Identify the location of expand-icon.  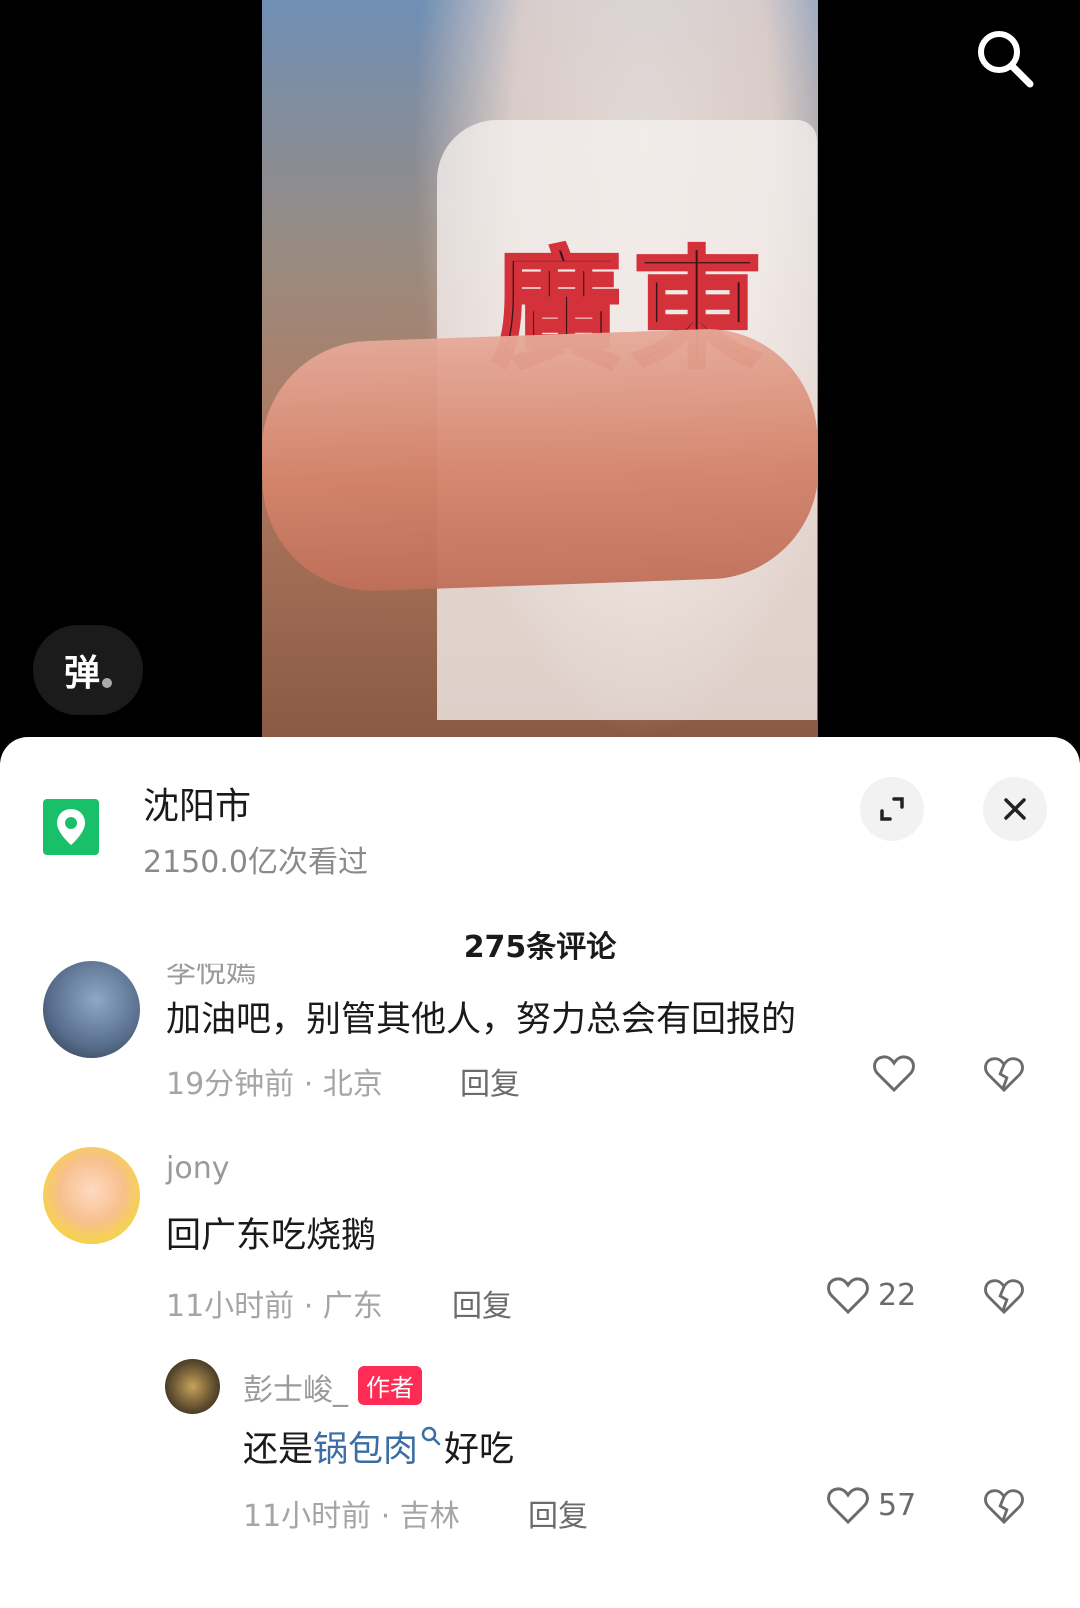
(892, 809).